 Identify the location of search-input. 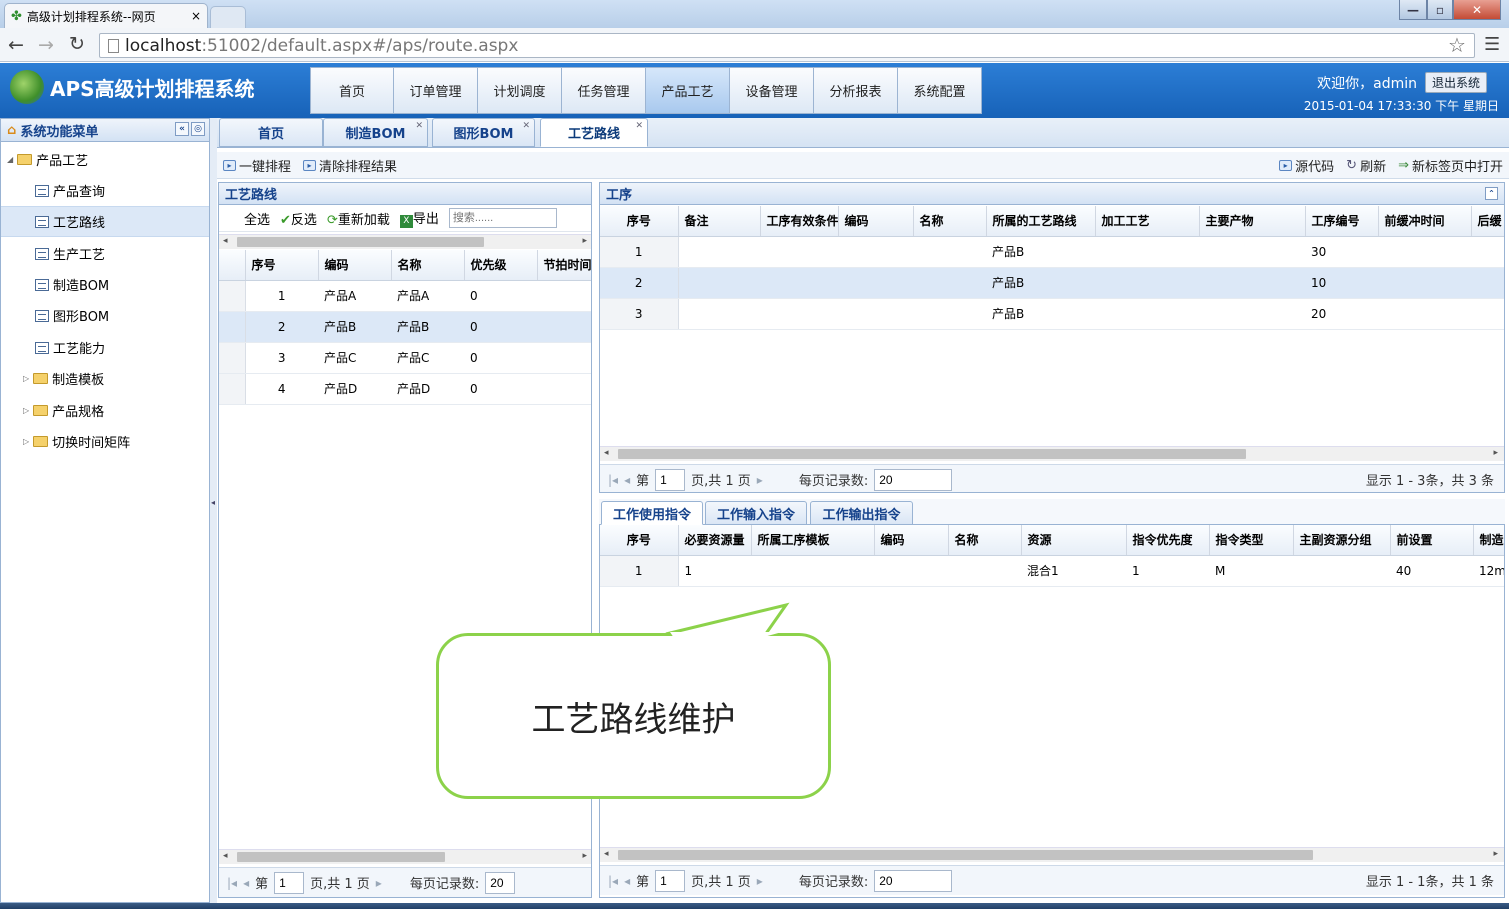
(502, 218).